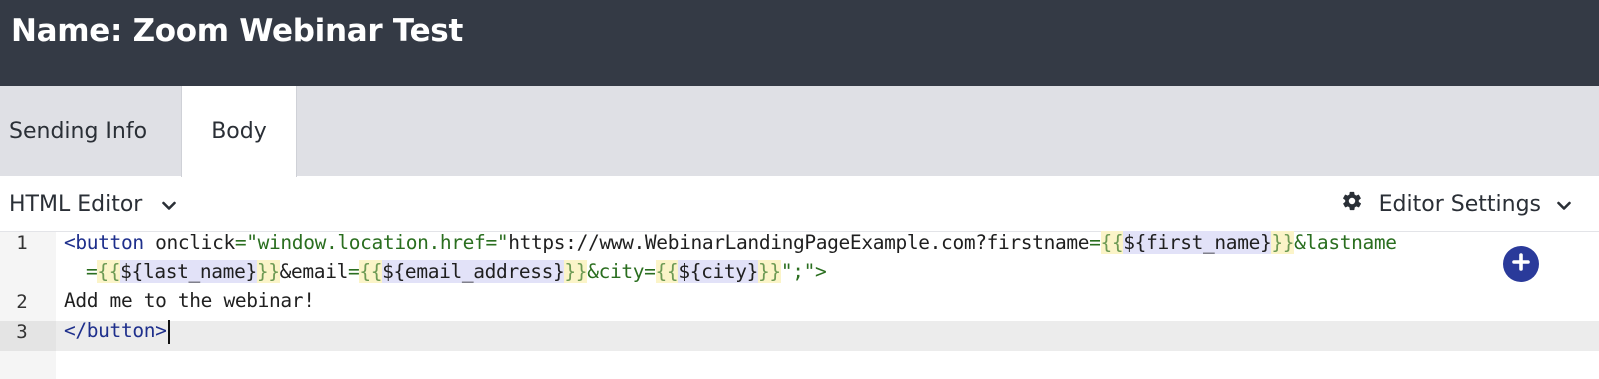  Describe the element at coordinates (237, 31) in the screenshot. I see `page-title: Name: Zoom Webinar Test` at that location.